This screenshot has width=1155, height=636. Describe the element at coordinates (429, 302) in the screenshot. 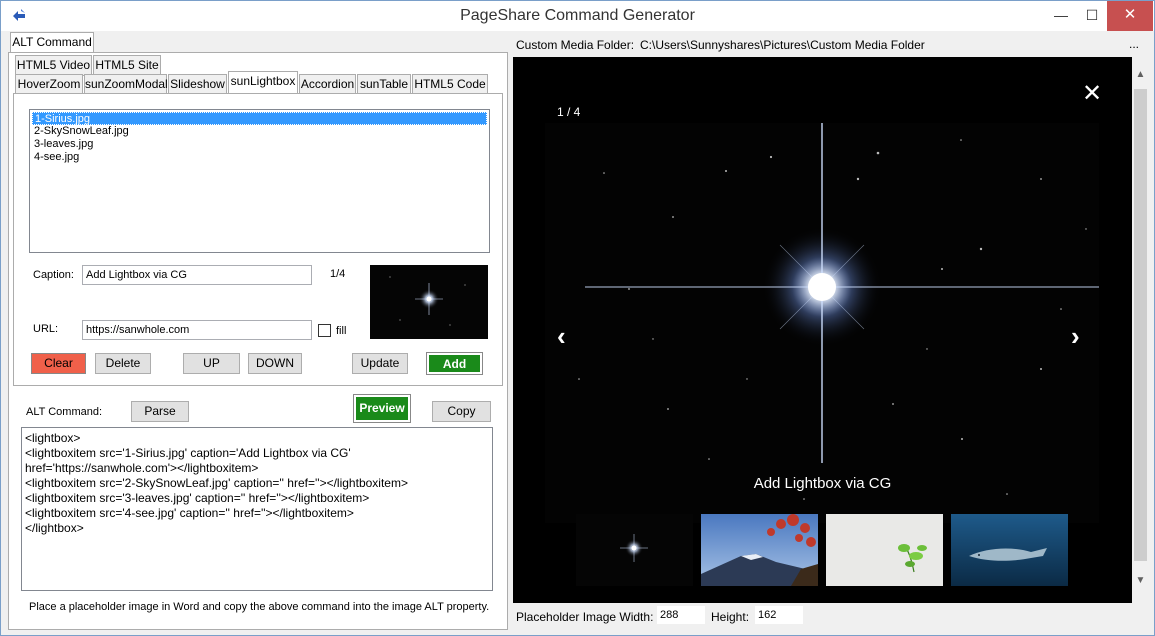

I see `selected-image-thumbnail` at that location.